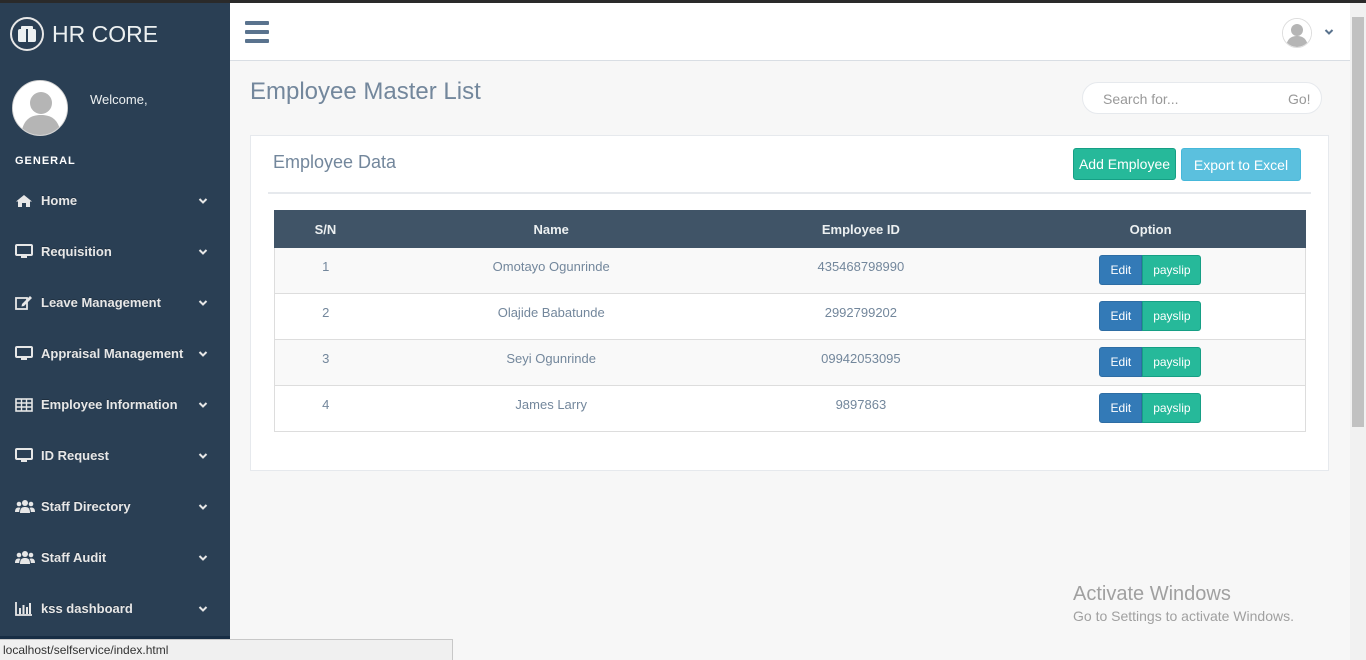 The height and width of the screenshot is (660, 1366). I want to click on vertical-scrollbar, so click(1358, 331).